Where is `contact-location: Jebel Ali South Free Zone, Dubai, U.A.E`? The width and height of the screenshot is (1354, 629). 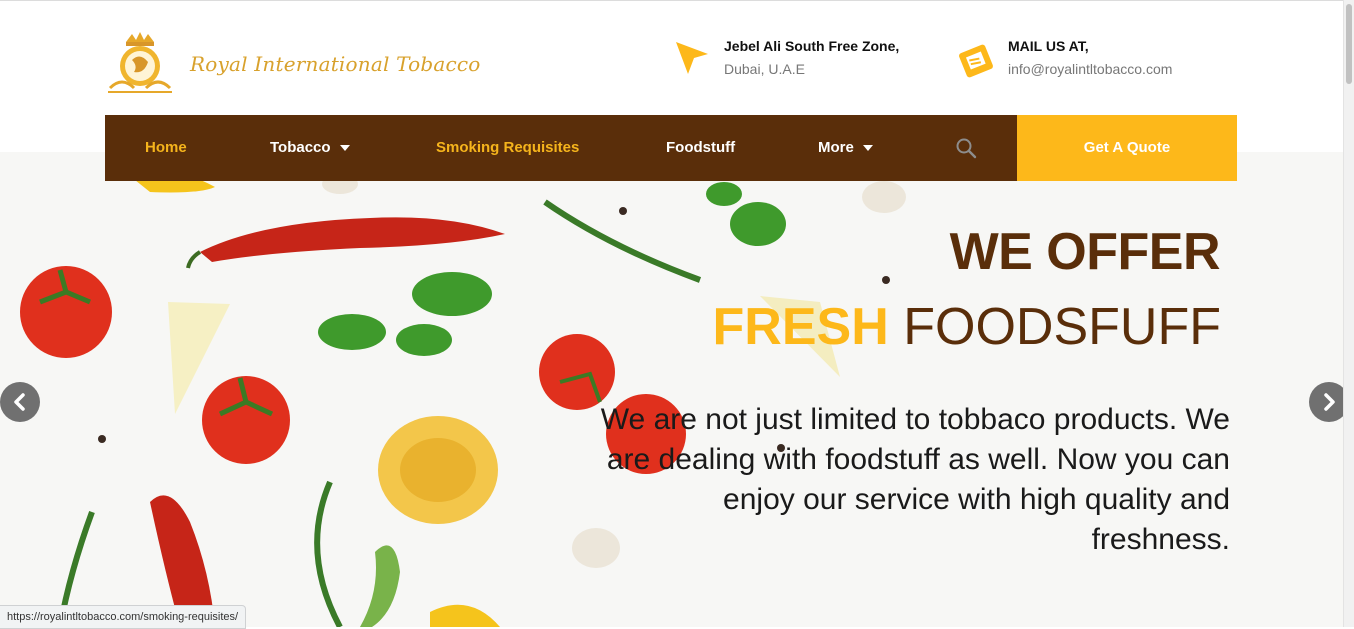
contact-location: Jebel Ali South Free Zone, Dubai, U.A.E is located at coordinates (785, 57).